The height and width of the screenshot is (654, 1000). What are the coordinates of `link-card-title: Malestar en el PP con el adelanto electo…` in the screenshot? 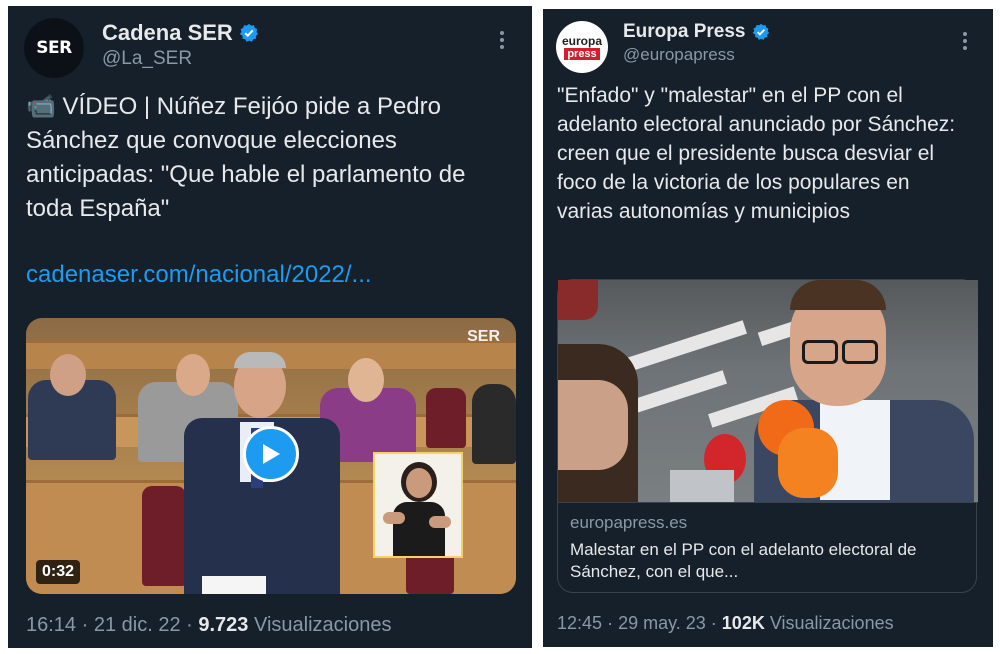 It's located at (743, 560).